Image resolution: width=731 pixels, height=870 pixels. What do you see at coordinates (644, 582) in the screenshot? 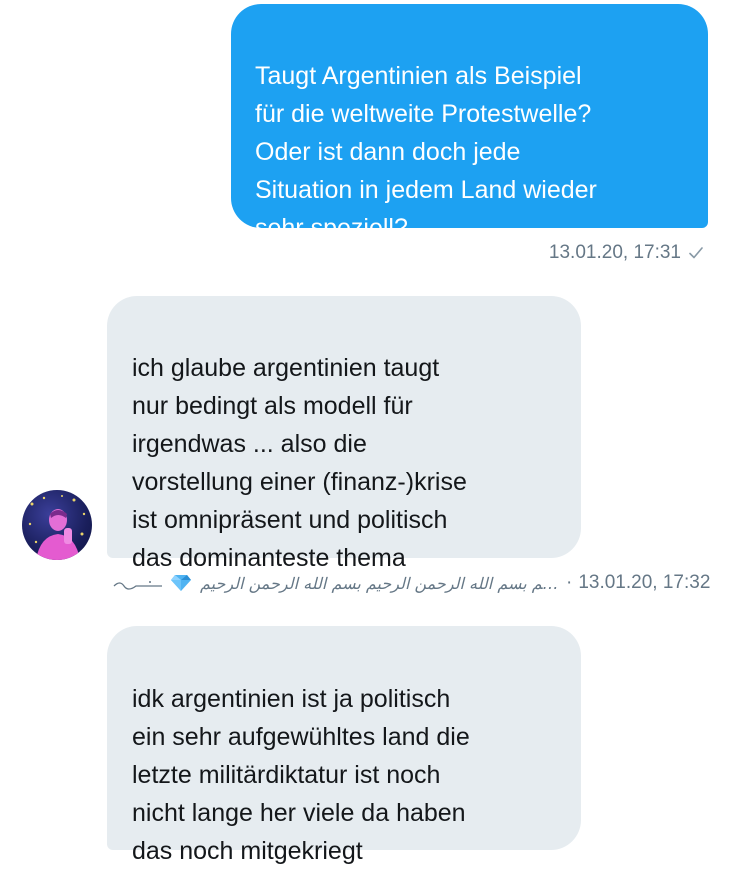
I see `incoming-timestamp: 13.01.20, 17:32` at bounding box center [644, 582].